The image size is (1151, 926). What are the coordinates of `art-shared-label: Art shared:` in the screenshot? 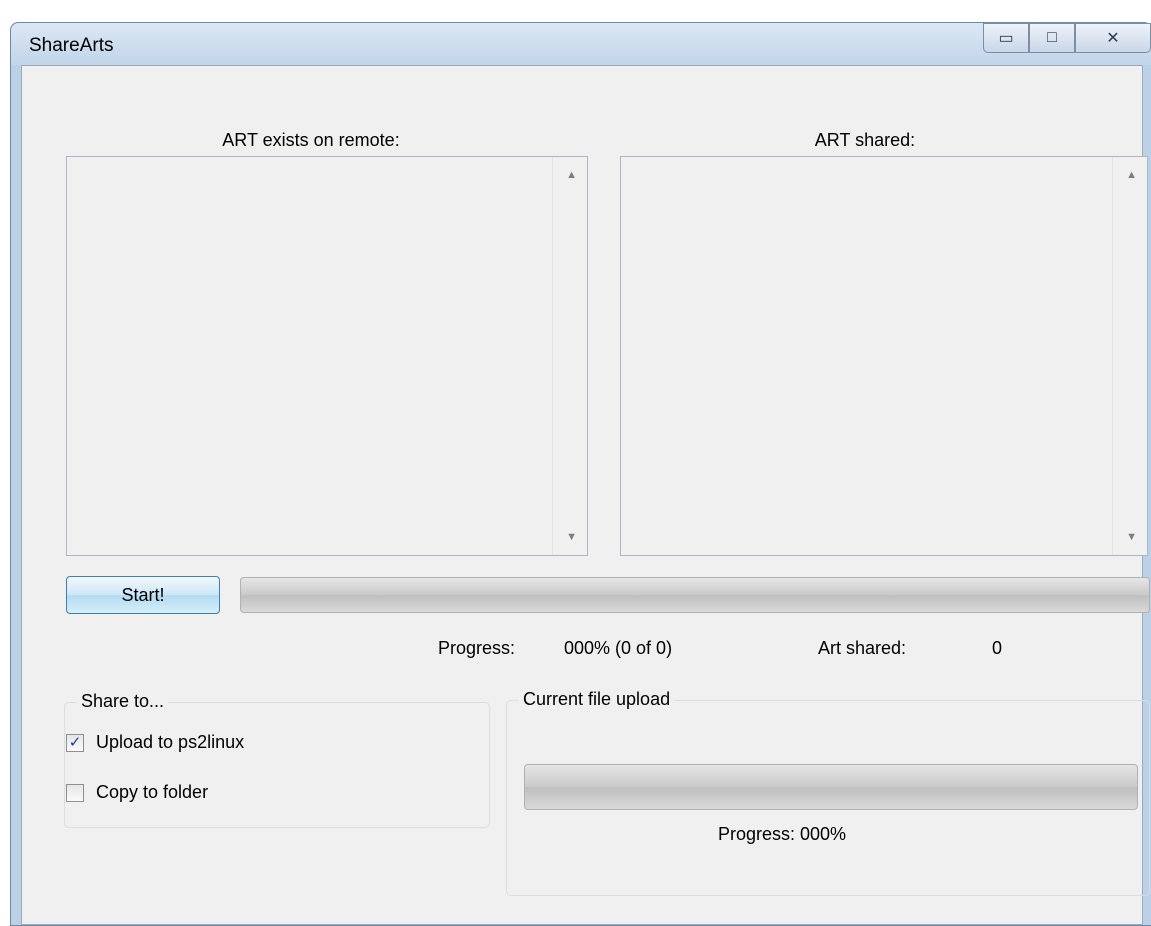 It's located at (862, 648).